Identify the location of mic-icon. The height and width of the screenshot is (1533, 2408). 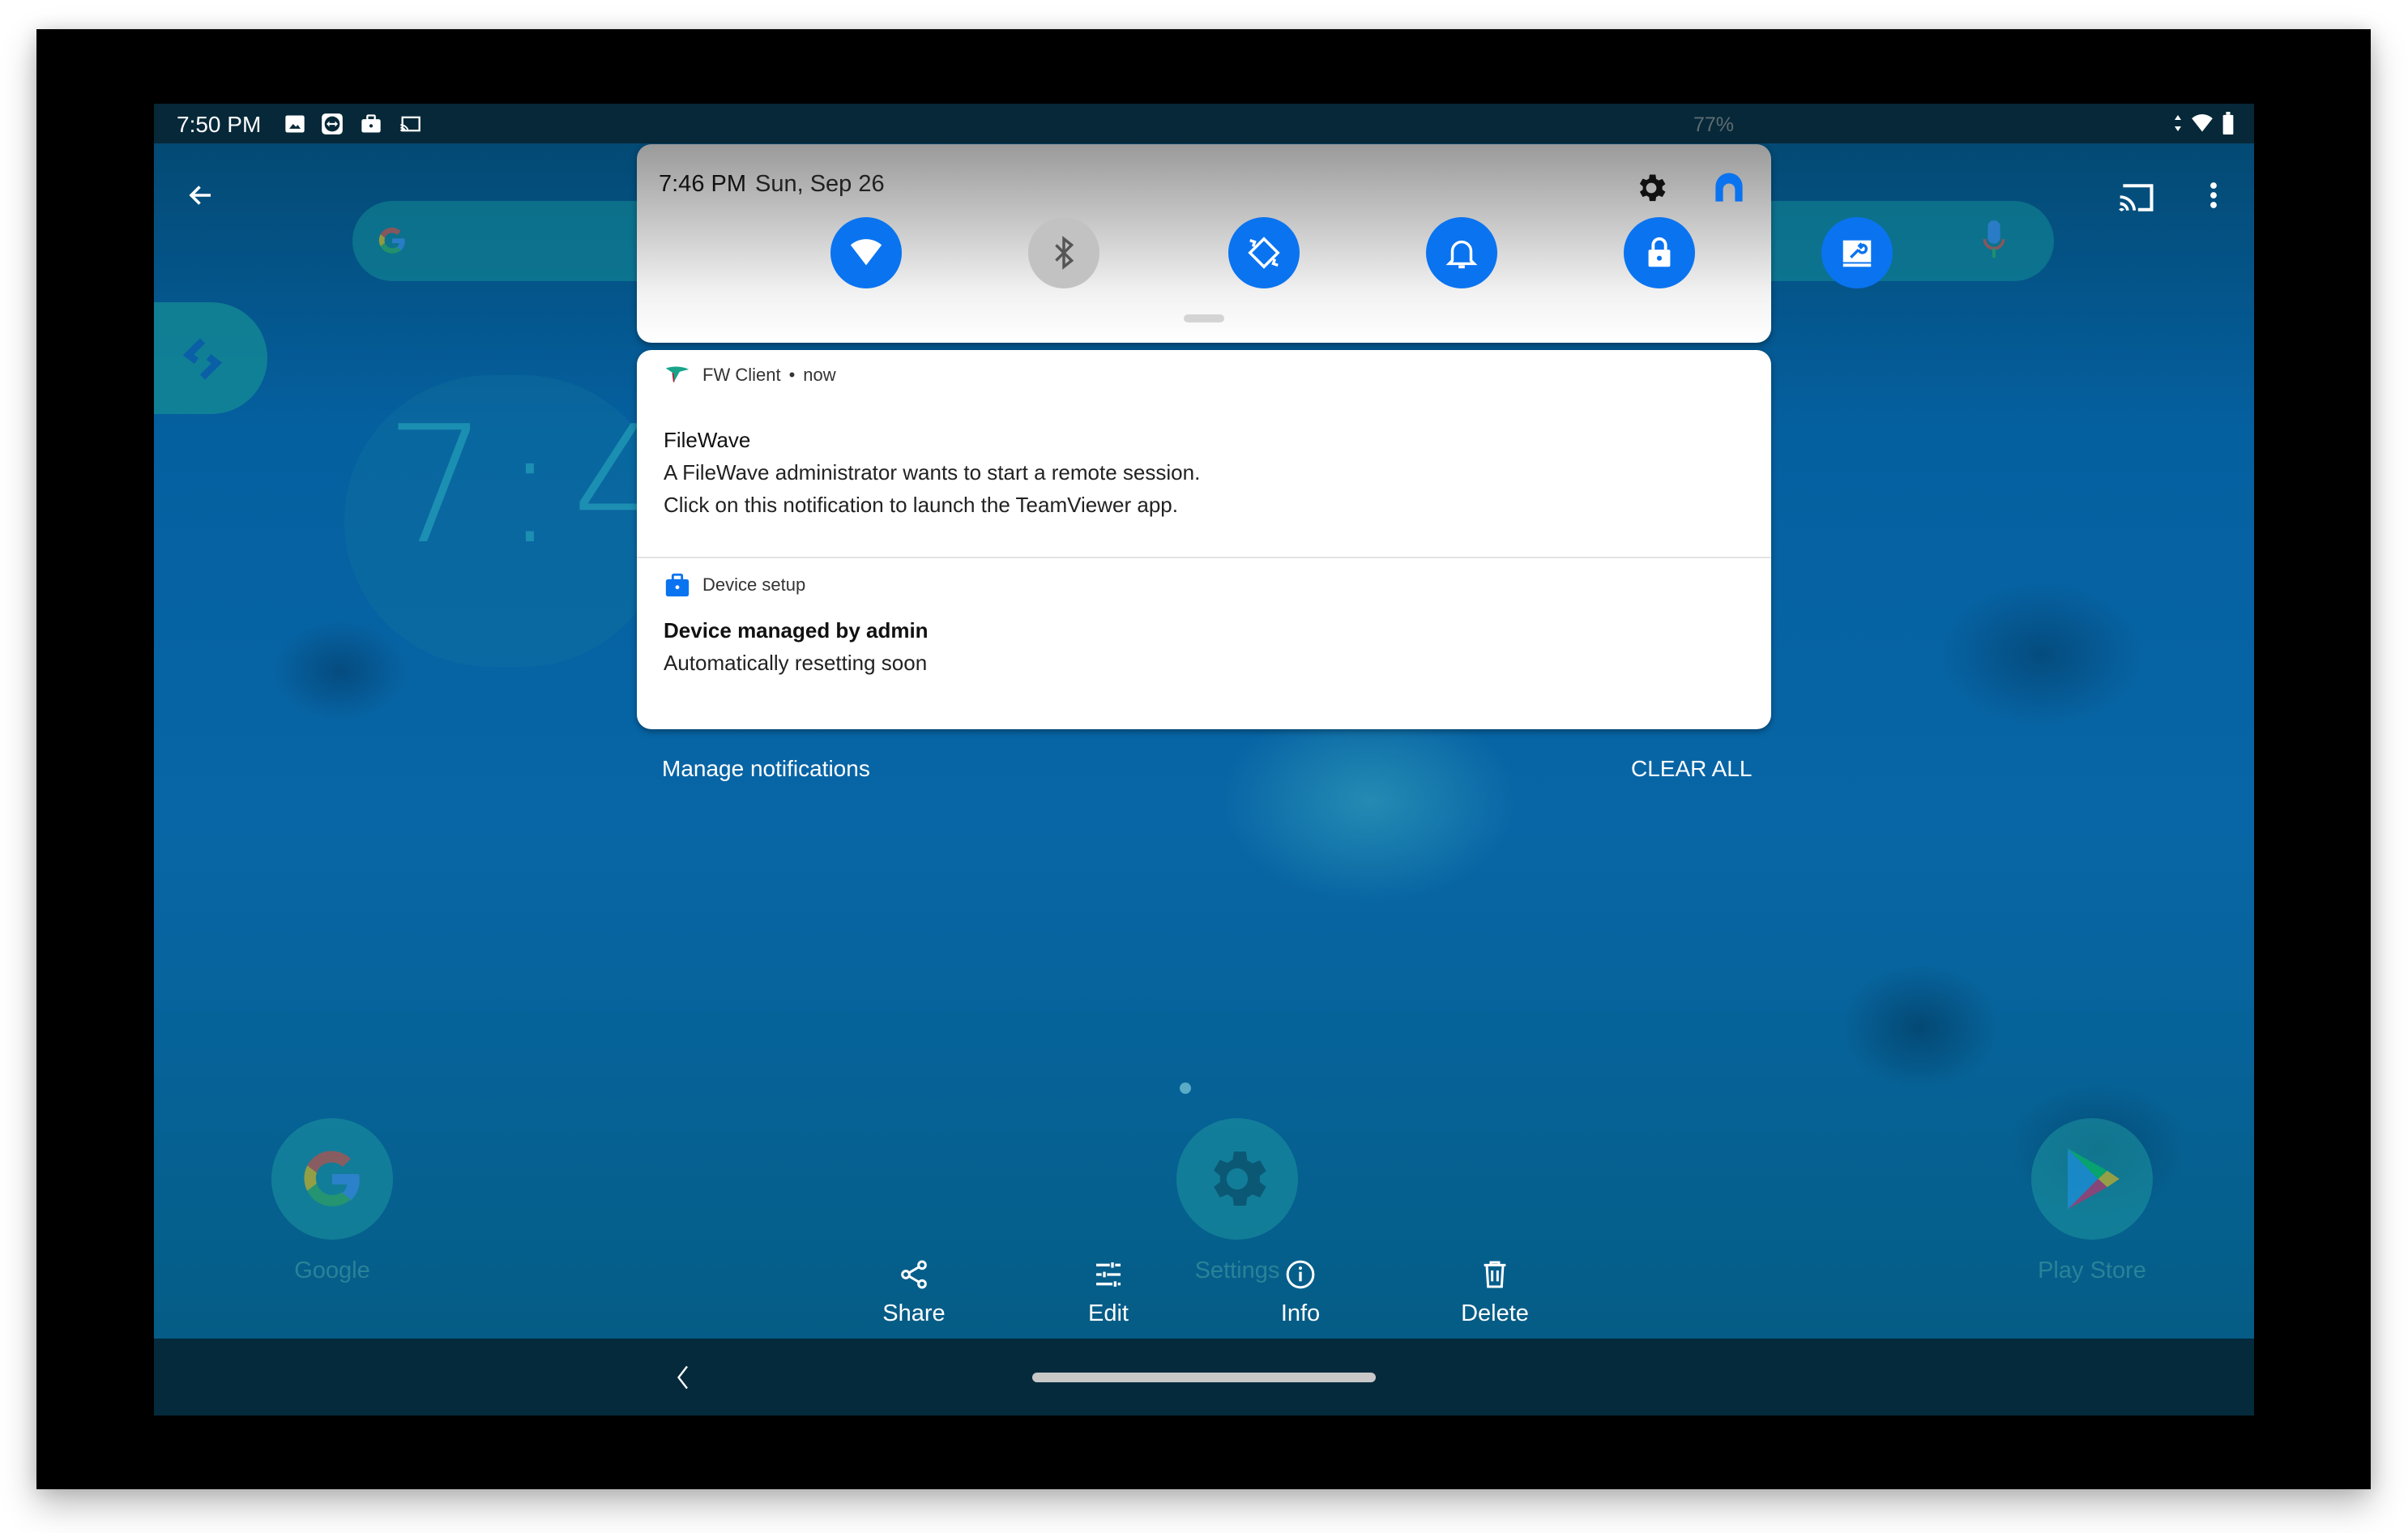
(1994, 240).